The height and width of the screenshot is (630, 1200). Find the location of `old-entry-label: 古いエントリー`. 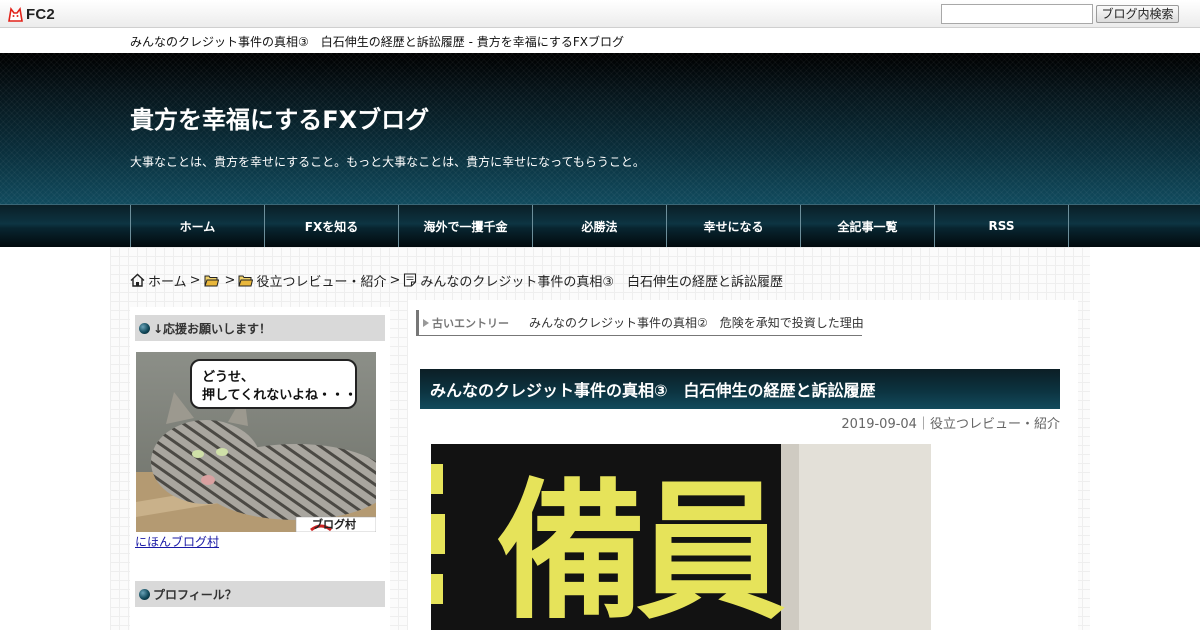

old-entry-label: 古いエントリー is located at coordinates (466, 323).